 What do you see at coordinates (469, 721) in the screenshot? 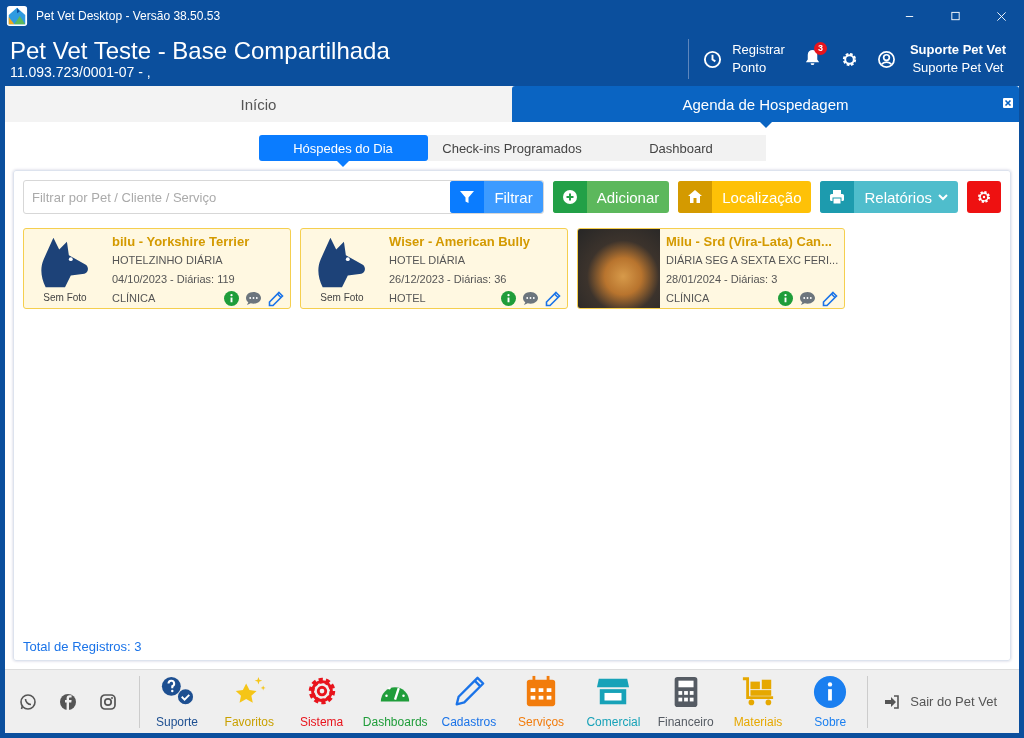
I see `nav-label: Cadastros` at bounding box center [469, 721].